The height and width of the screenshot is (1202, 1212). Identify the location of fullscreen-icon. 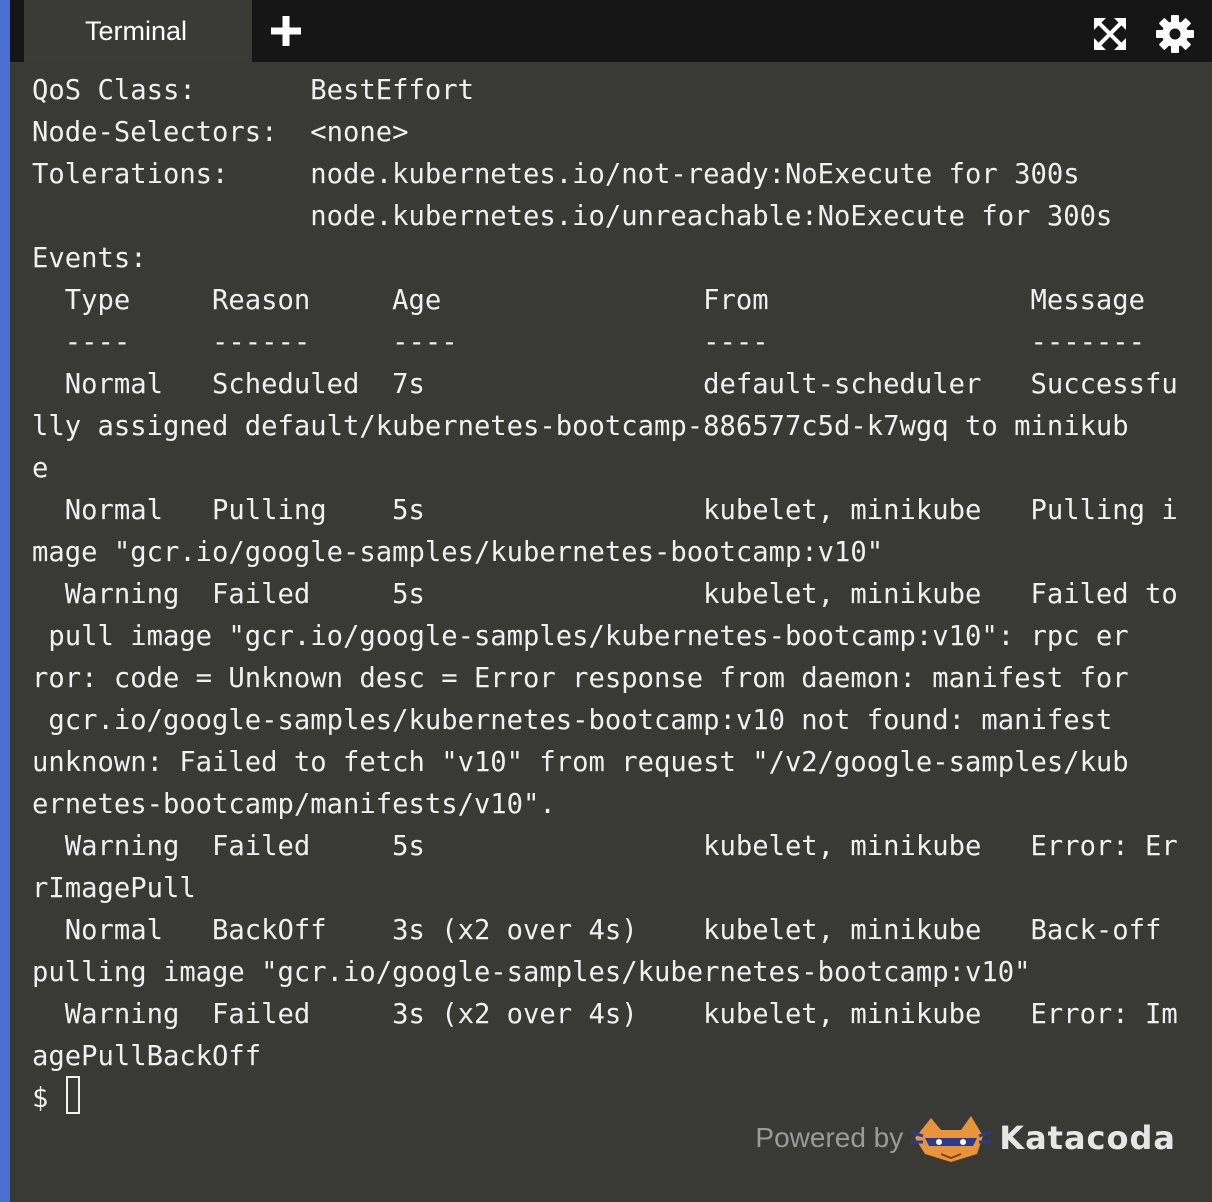
(1110, 34).